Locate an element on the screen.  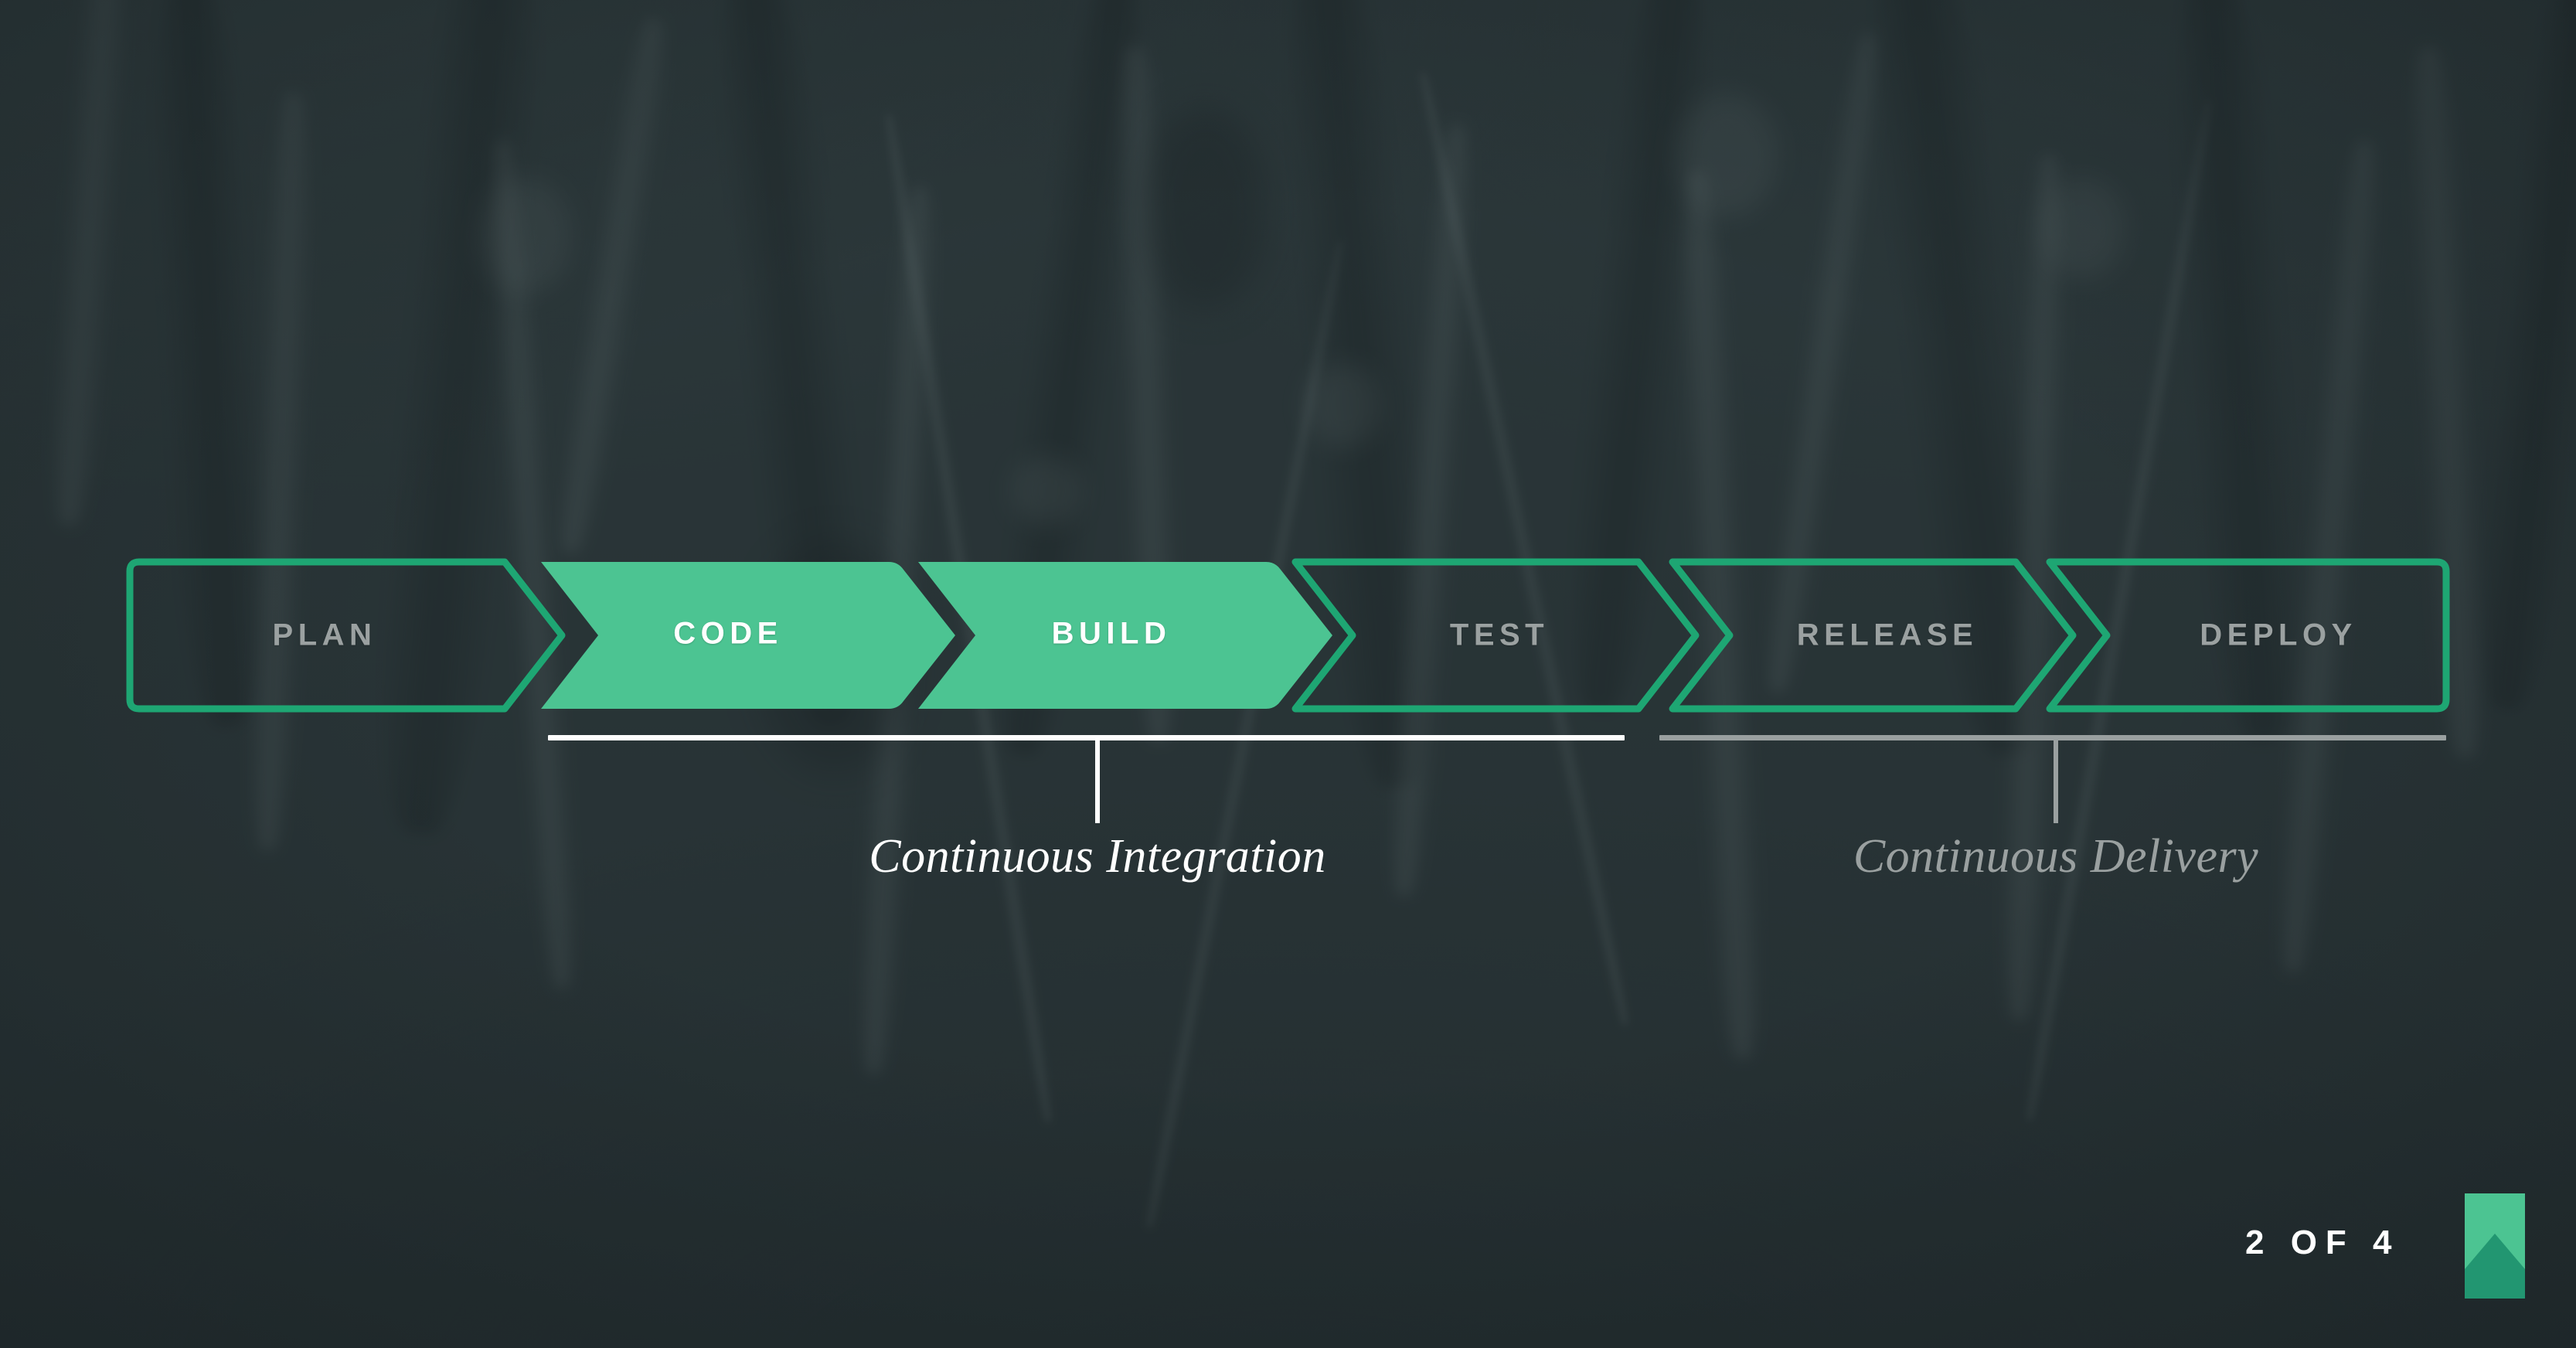
bracket-caption-cd: Continuous Delivery is located at coordinates (2056, 856).